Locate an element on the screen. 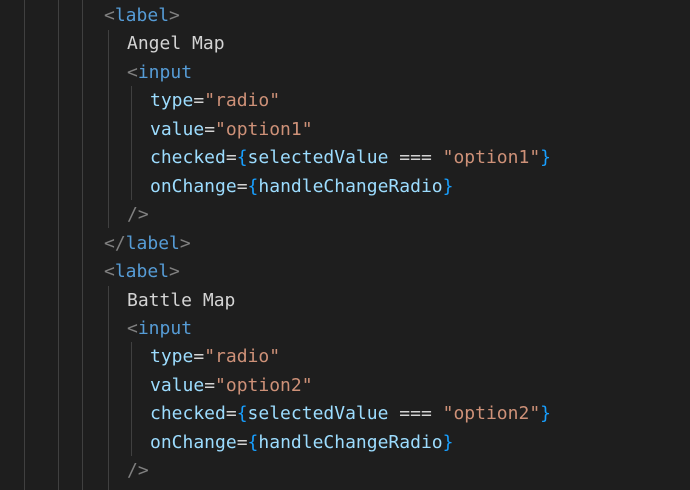  code-token: </ is located at coordinates (115, 243).